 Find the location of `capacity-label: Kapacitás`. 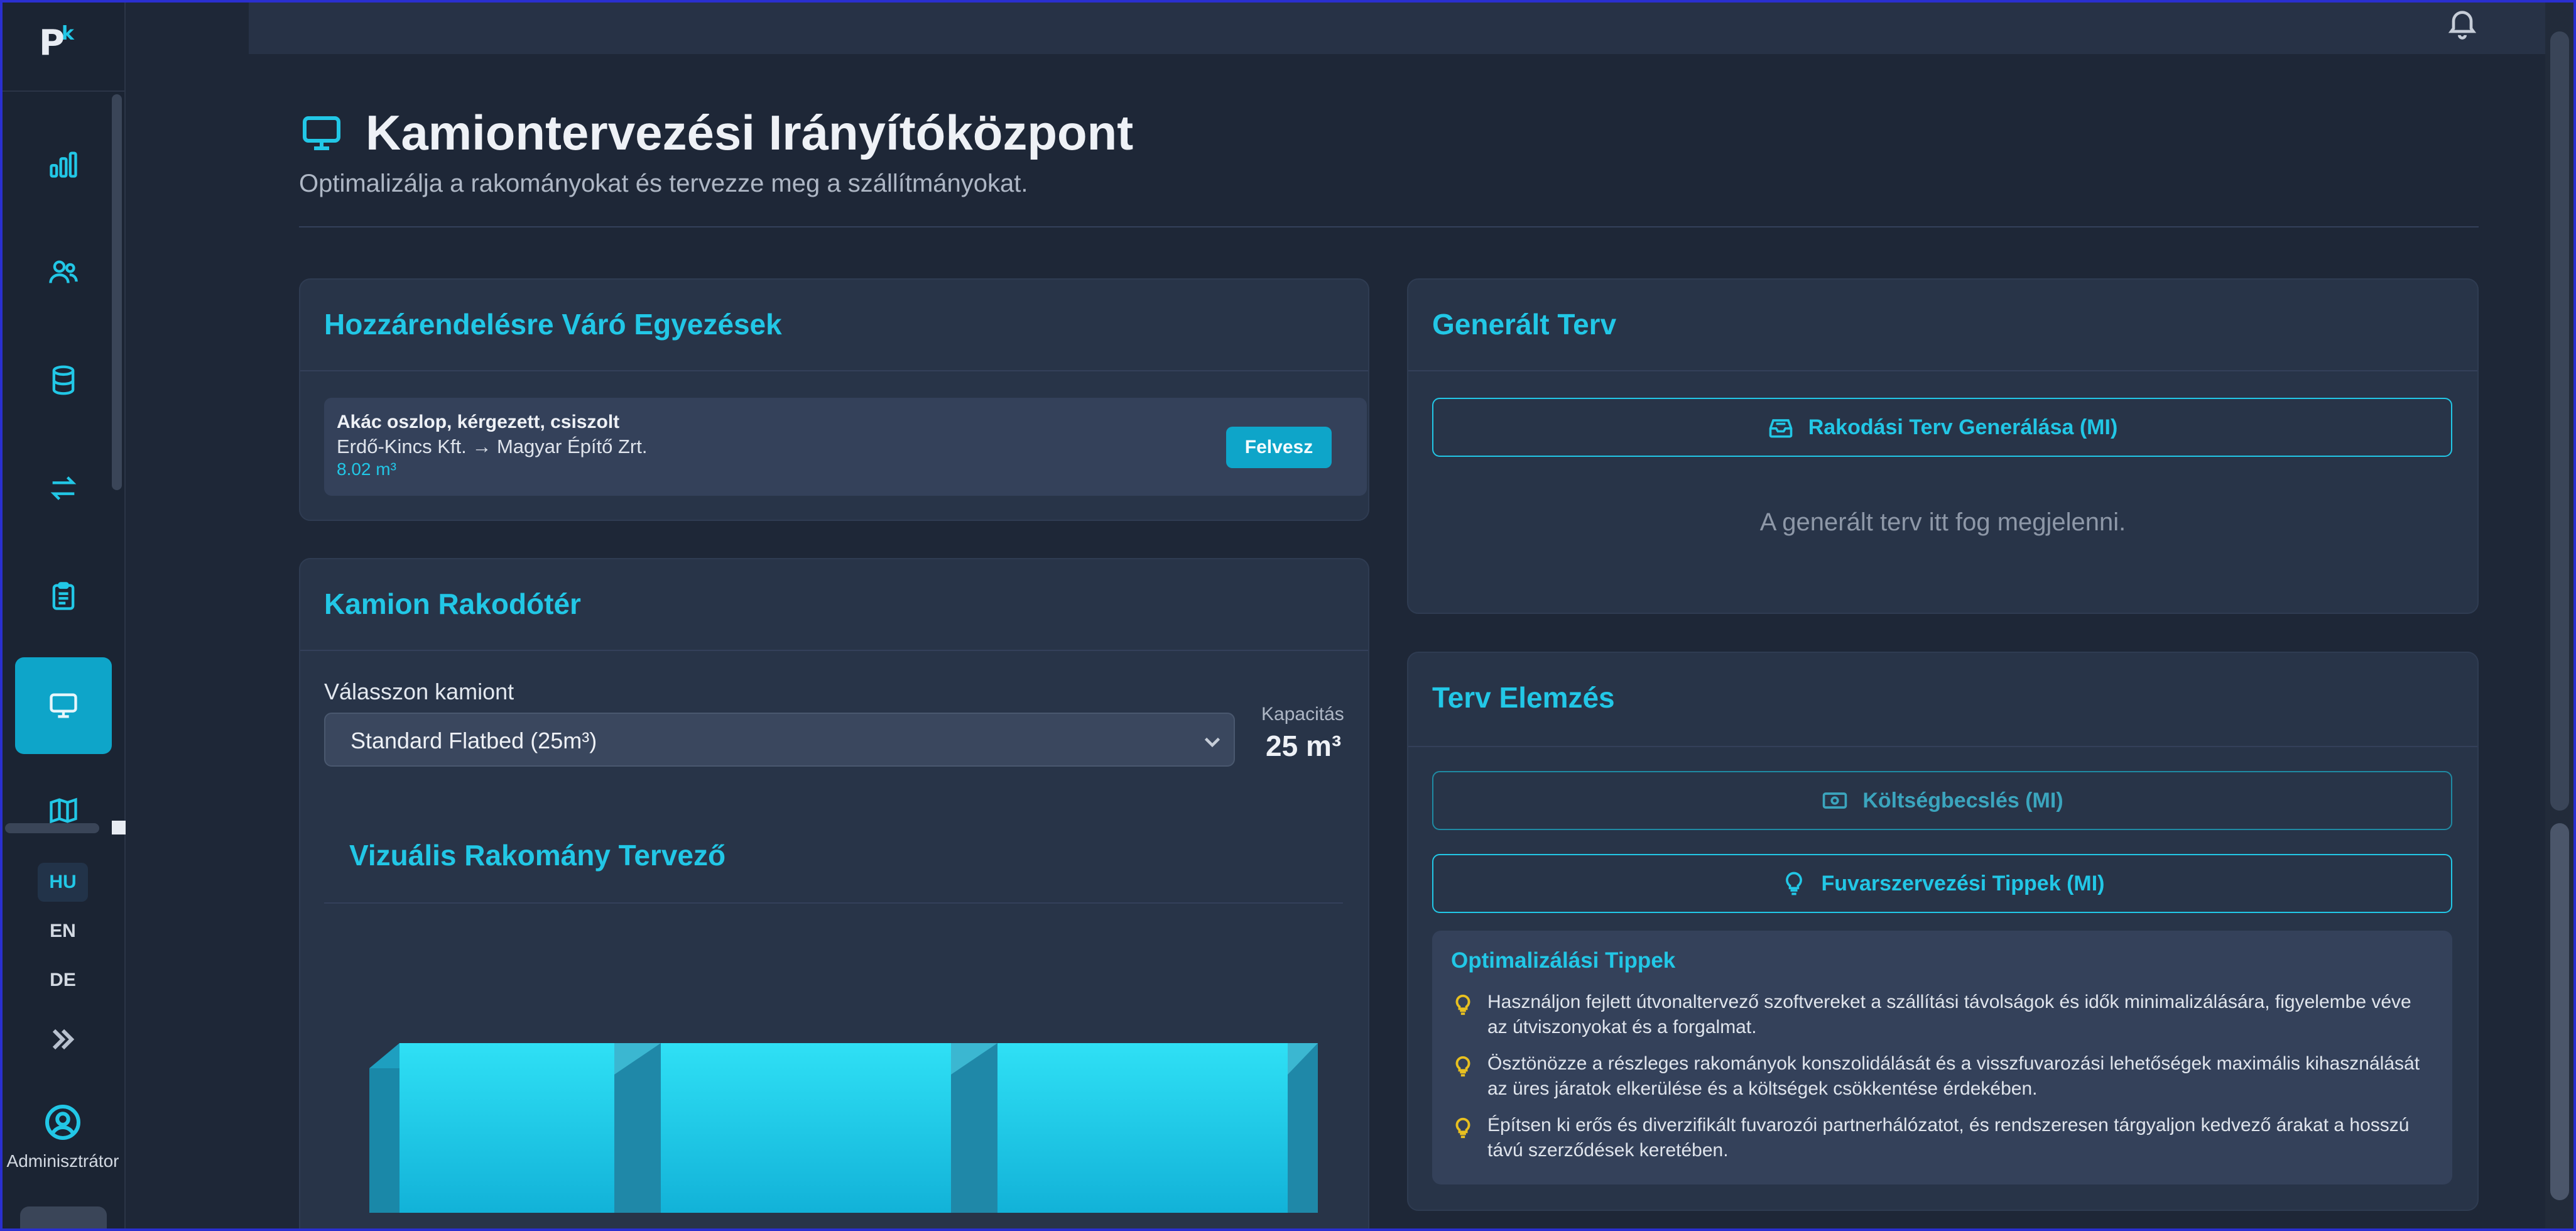

capacity-label: Kapacitás is located at coordinates (1302, 714).